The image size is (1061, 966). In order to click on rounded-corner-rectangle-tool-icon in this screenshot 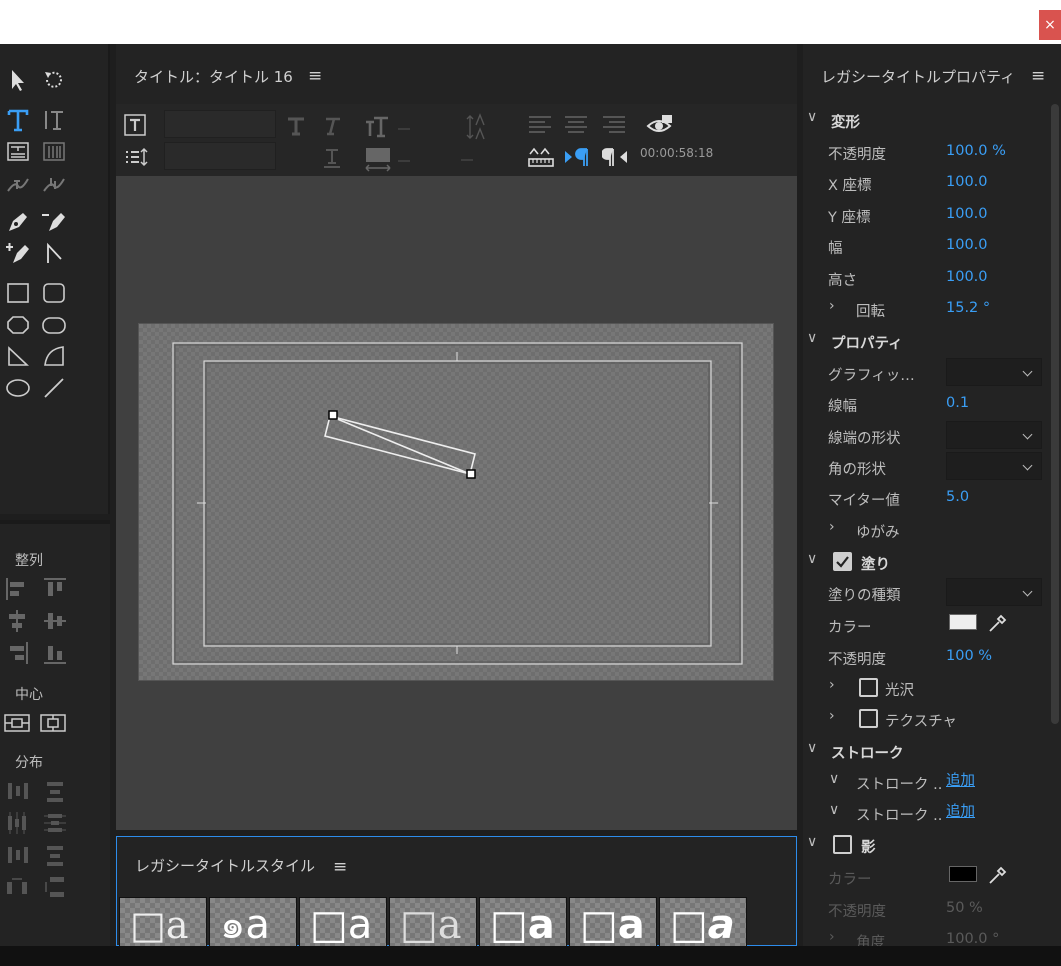, I will do `click(54, 325)`.